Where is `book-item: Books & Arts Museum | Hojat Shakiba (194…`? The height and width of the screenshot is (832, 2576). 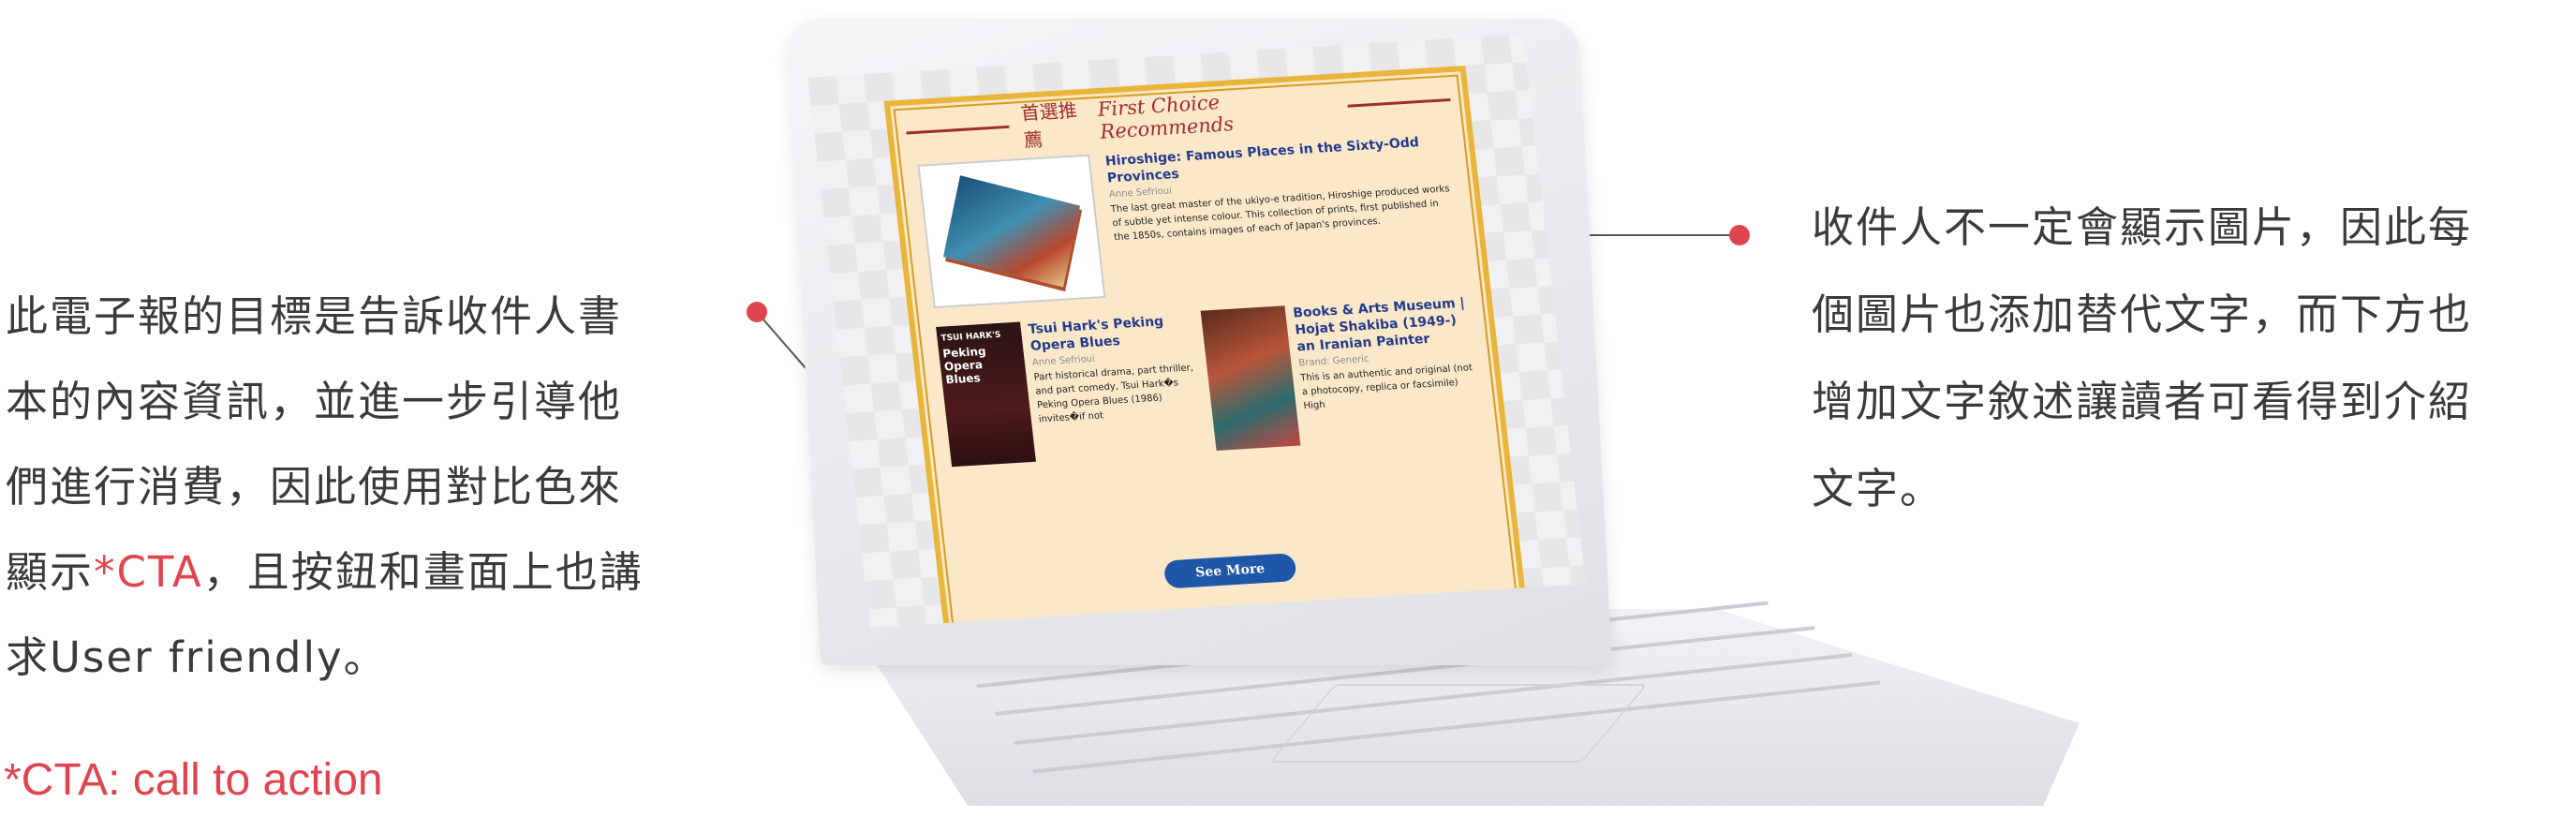 book-item: Books & Arts Museum | Hojat Shakiba (194… is located at coordinates (1340, 372).